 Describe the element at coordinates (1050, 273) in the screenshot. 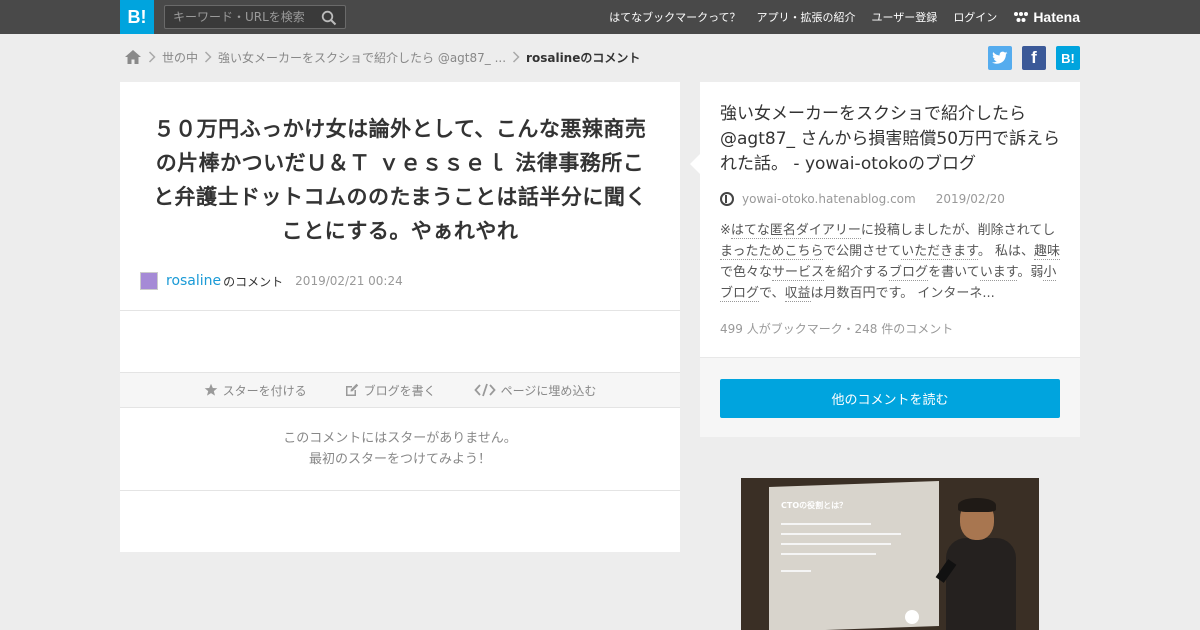

I see `excerpt-keyword-link: 小` at that location.